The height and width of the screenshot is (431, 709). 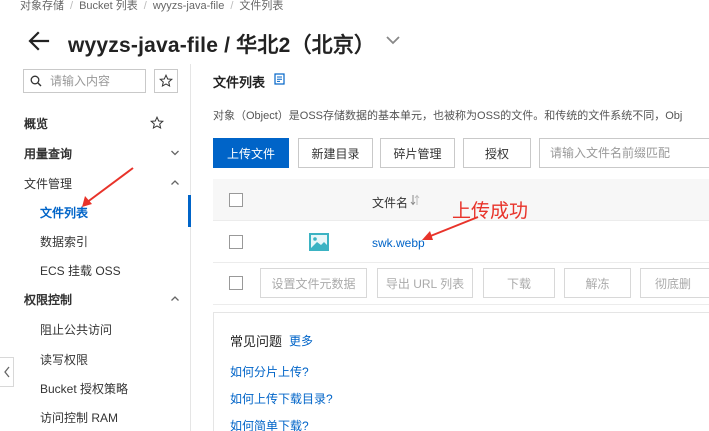 I want to click on delete-permanently-button: 彻底删, so click(x=674, y=283).